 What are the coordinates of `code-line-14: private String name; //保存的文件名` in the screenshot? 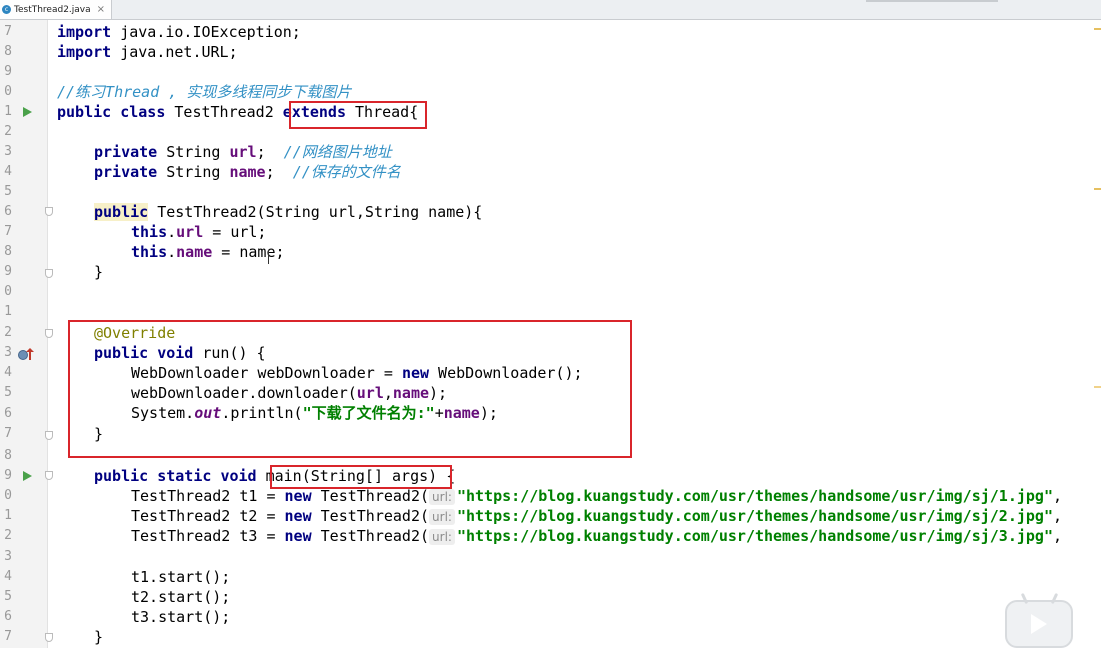 It's located at (247, 172).